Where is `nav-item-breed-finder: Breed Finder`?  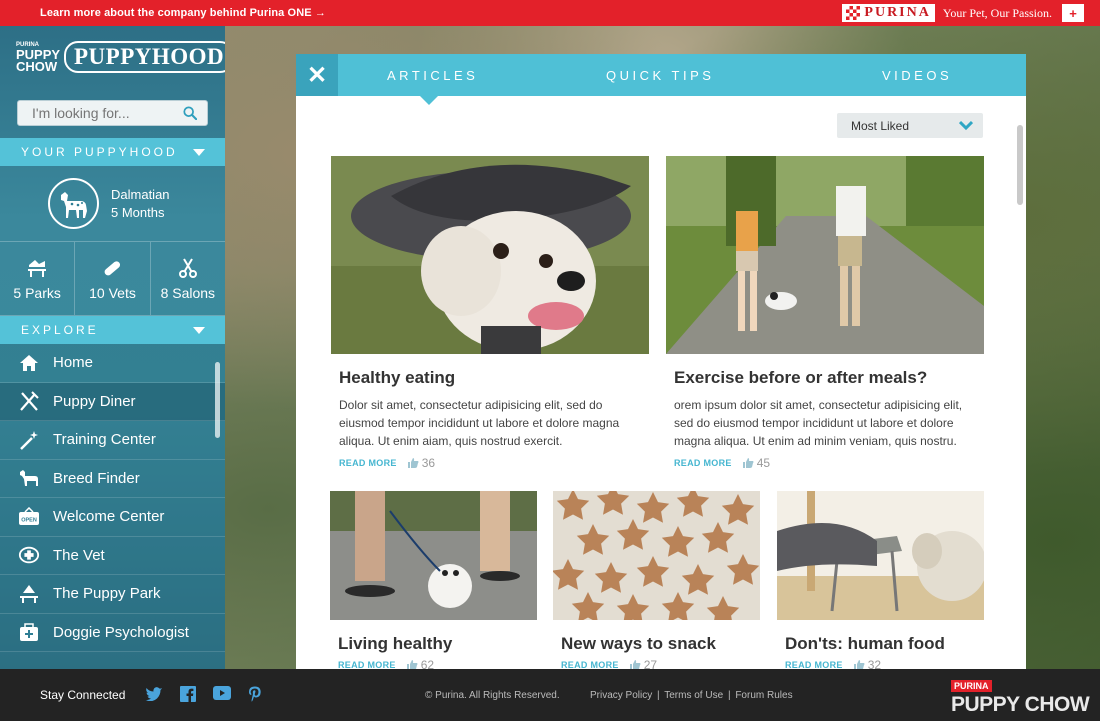
nav-item-breed-finder: Breed Finder is located at coordinates (112, 478).